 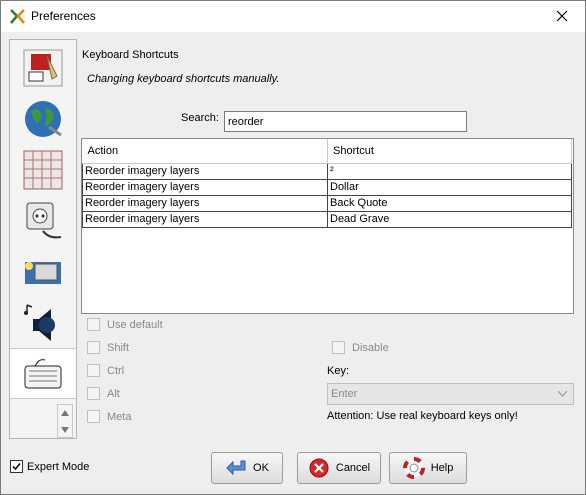 What do you see at coordinates (442, 468) in the screenshot?
I see `help-button-label: Help` at bounding box center [442, 468].